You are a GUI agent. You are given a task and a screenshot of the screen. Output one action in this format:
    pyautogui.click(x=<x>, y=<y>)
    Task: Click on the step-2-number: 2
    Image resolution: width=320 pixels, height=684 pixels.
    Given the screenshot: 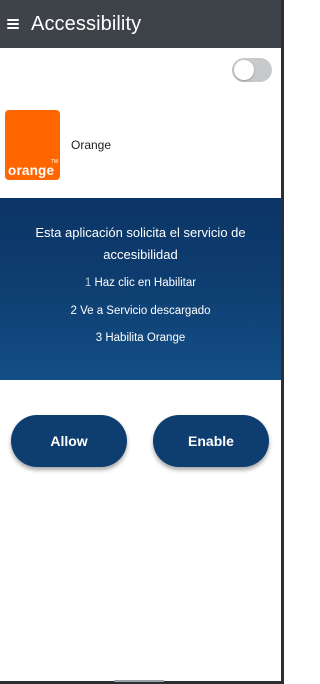 What is the action you would take?
    pyautogui.click(x=73, y=311)
    